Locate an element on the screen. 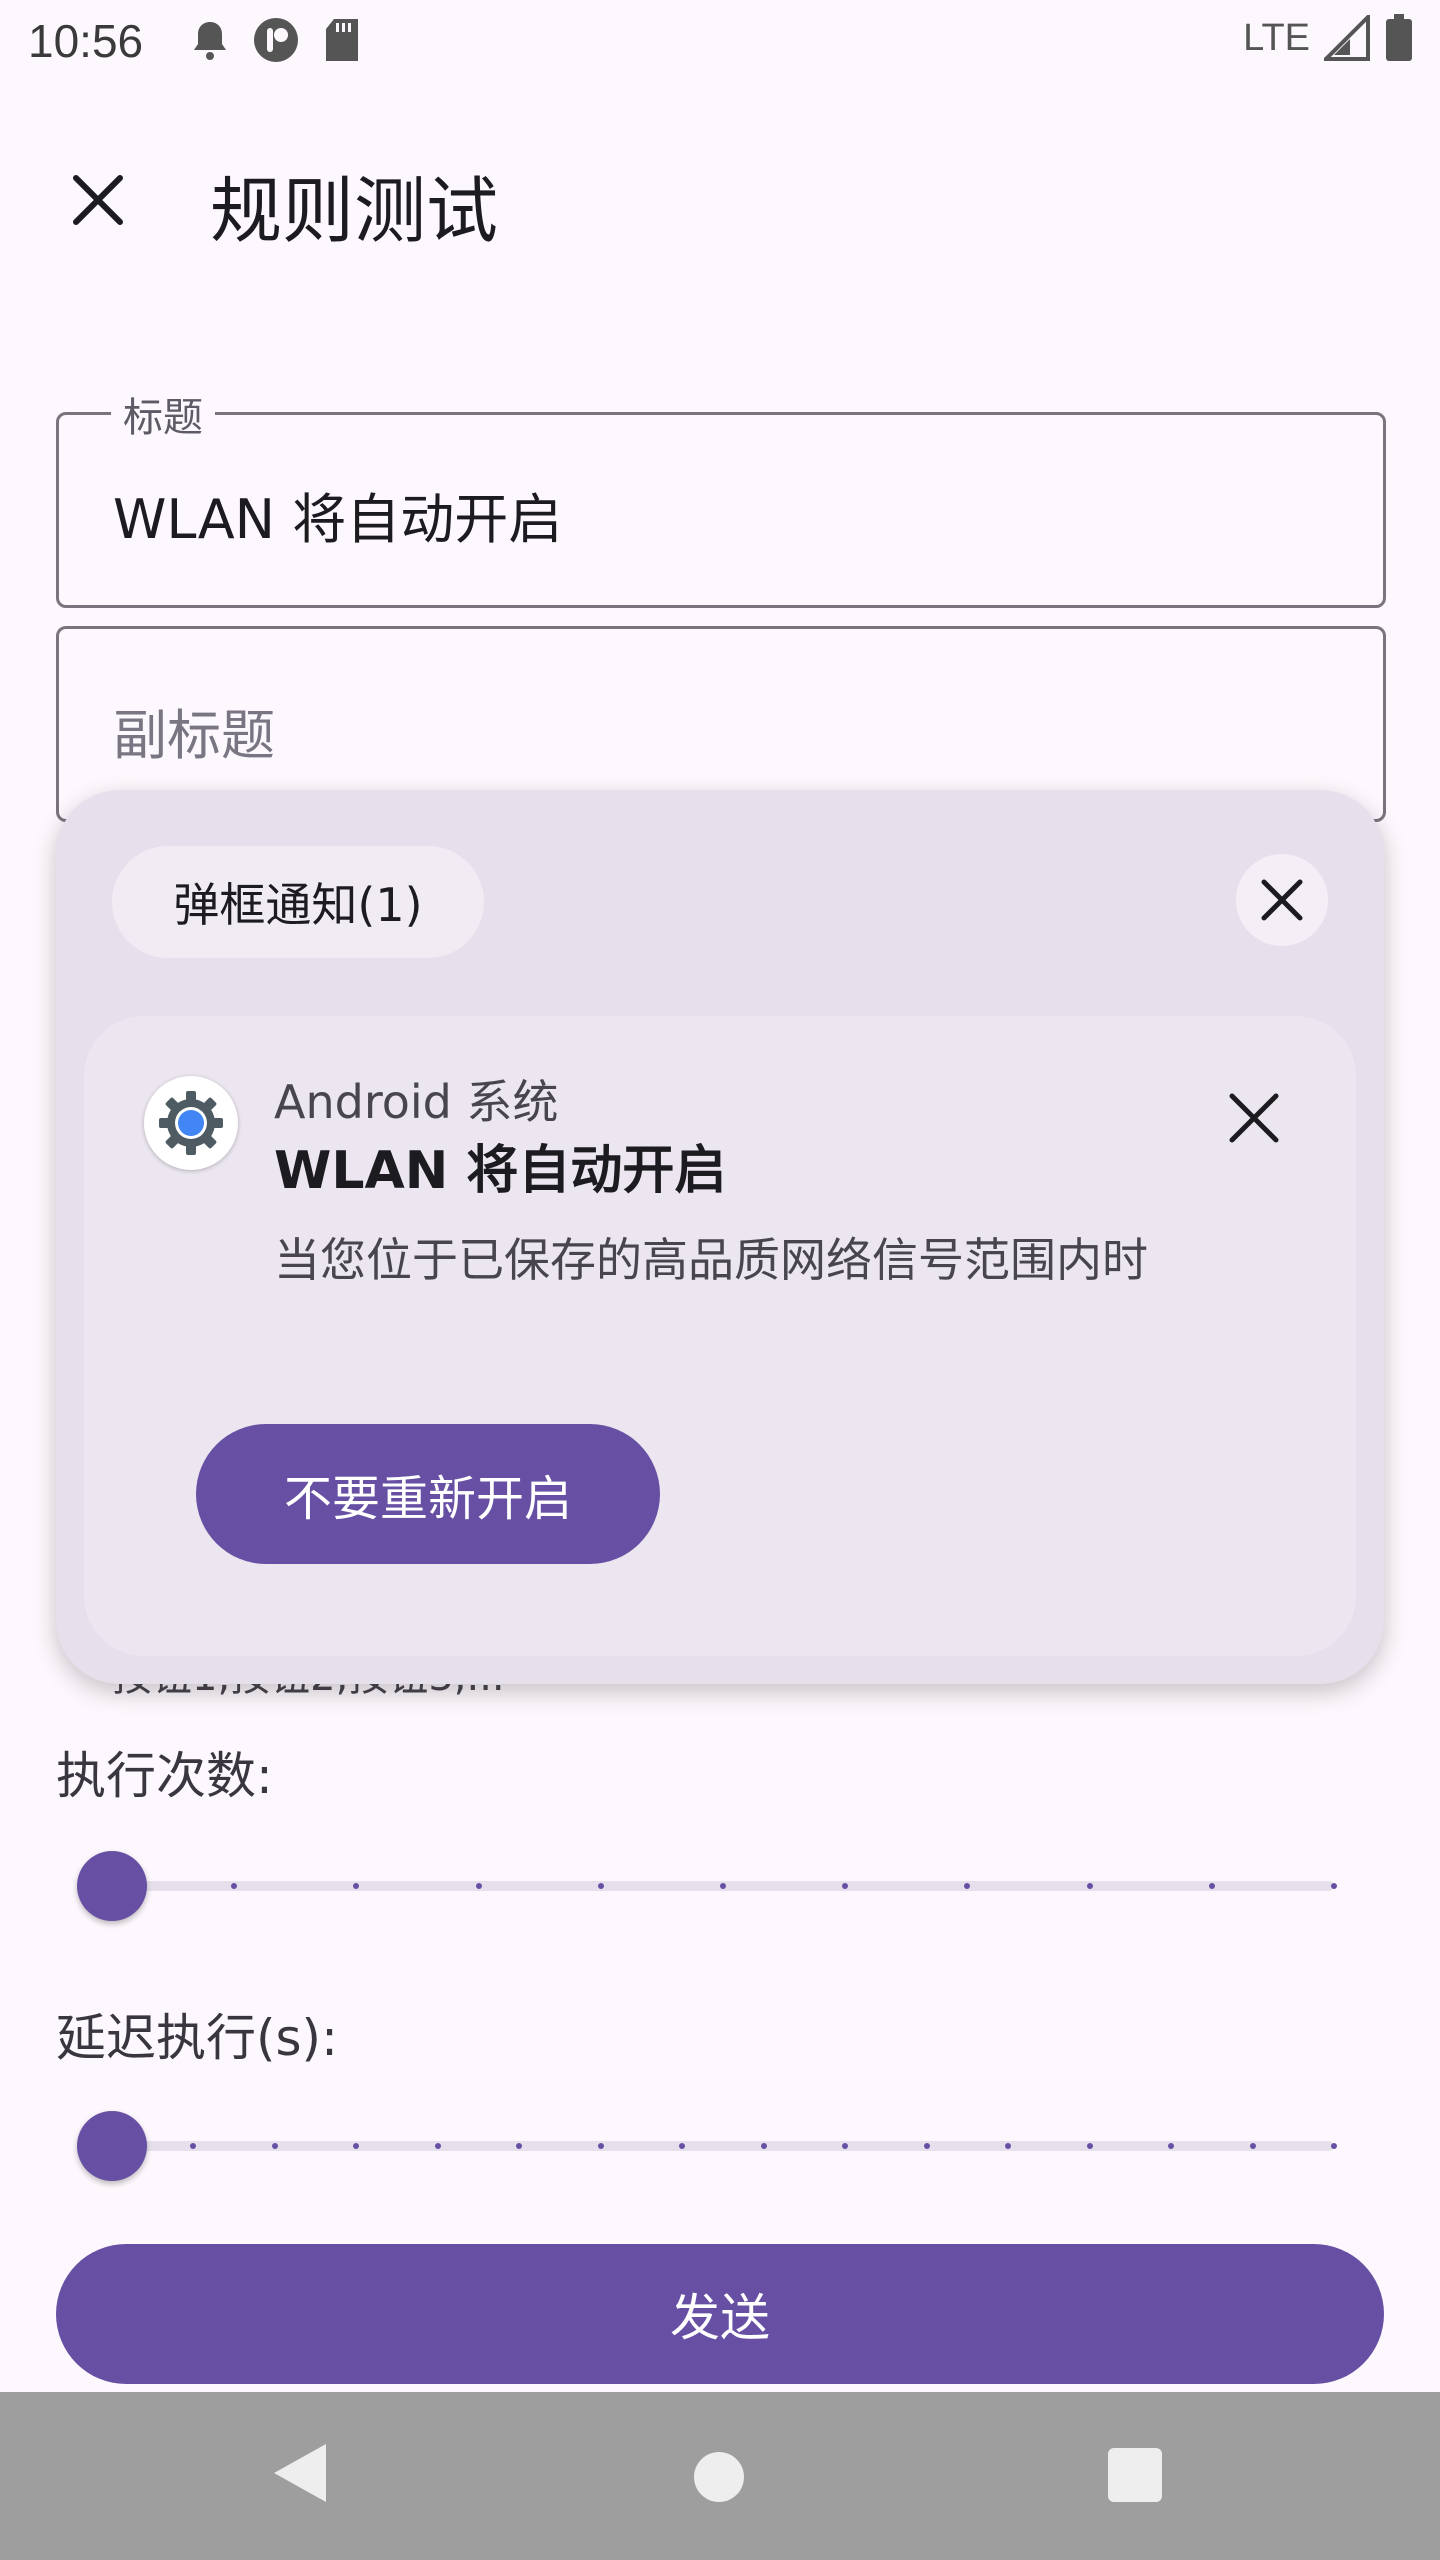 This screenshot has width=1440, height=2560. app-status-icon is located at coordinates (276, 40).